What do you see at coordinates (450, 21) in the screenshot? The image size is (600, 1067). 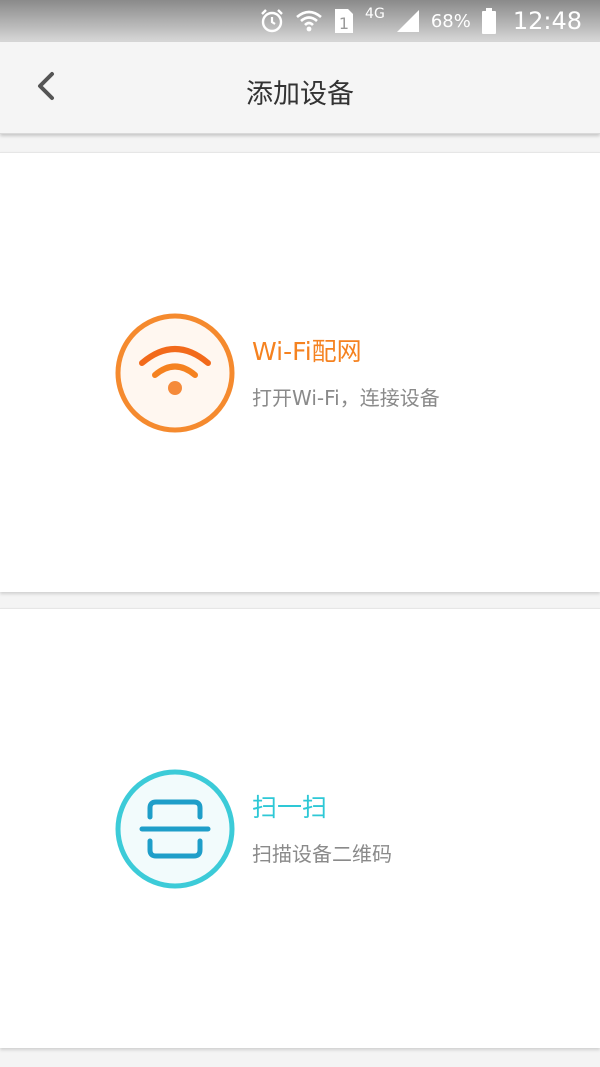 I see `battery-percentage: 68%` at bounding box center [450, 21].